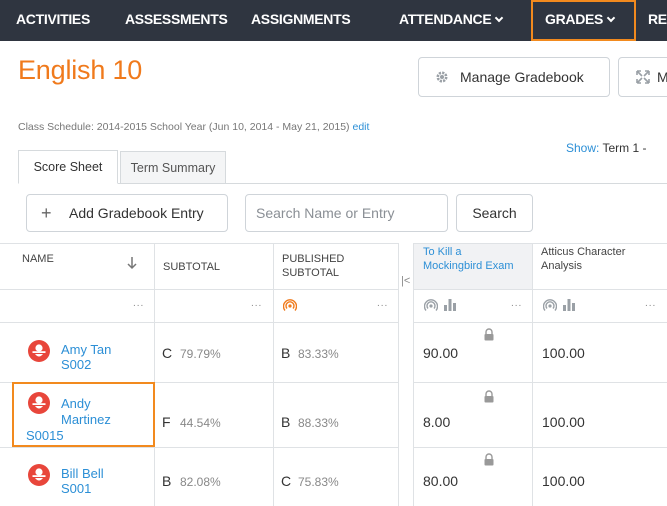 This screenshot has width=667, height=506. Describe the element at coordinates (200, 482) in the screenshot. I see `subtotal-percent: 82.08%` at that location.